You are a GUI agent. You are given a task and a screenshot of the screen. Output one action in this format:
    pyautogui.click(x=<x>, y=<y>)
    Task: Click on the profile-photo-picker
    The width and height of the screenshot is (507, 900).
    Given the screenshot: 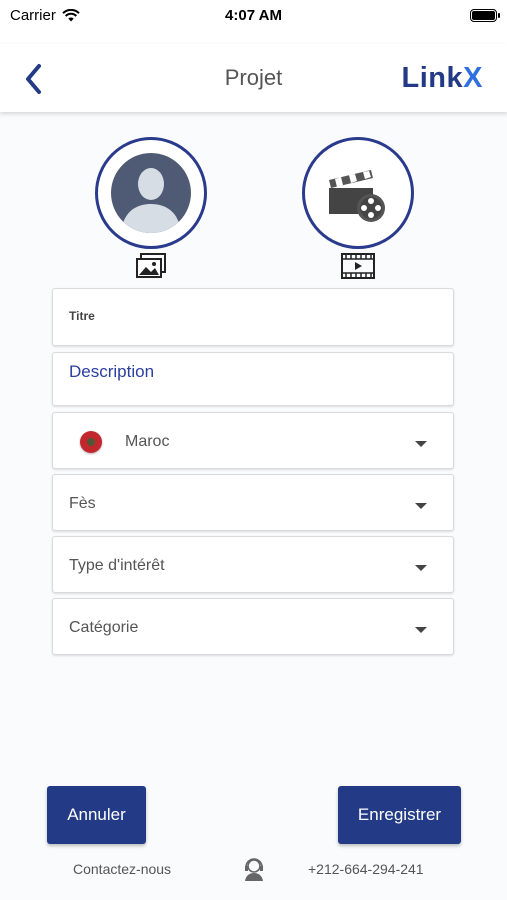 What is the action you would take?
    pyautogui.click(x=151, y=193)
    